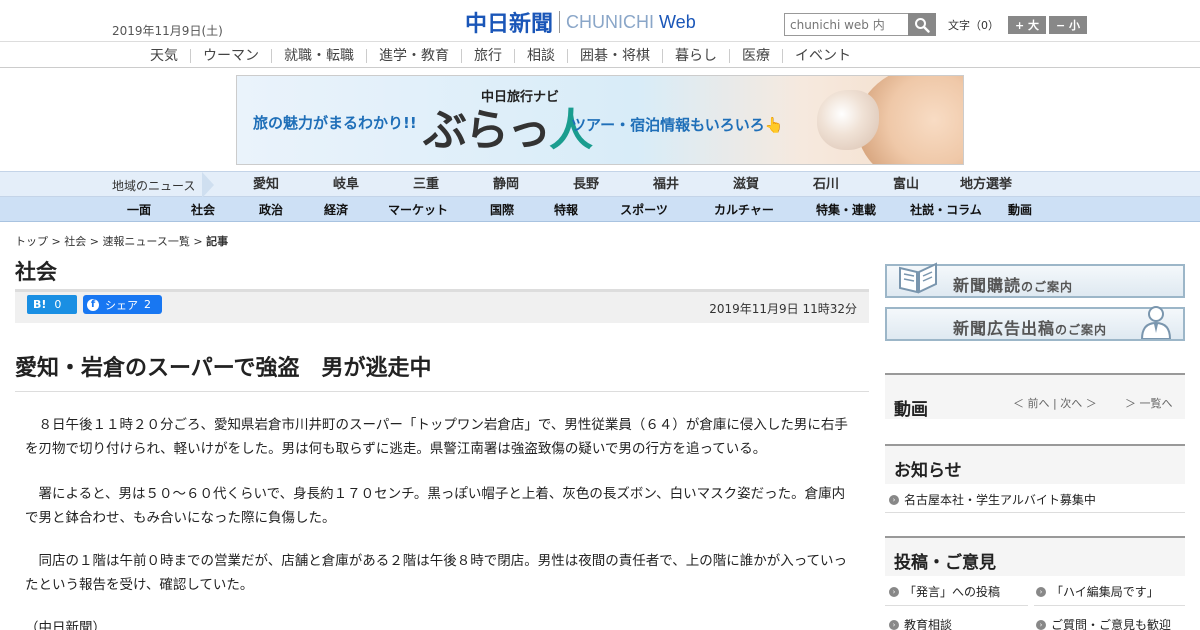 This screenshot has width=1200, height=630. I want to click on sect-item-features: 特集・連載, so click(846, 209).